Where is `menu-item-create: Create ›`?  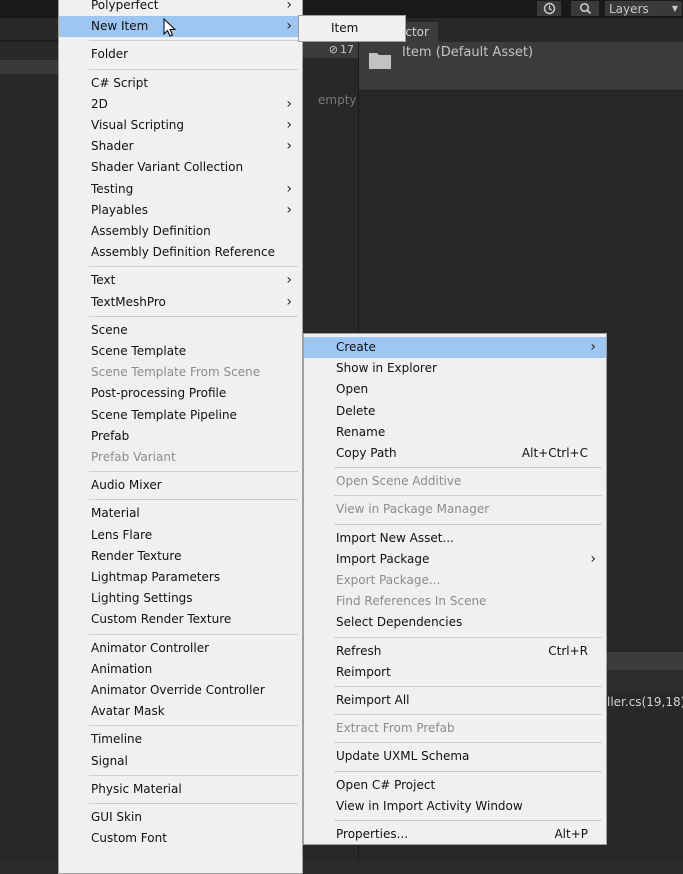
menu-item-create: Create › is located at coordinates (455, 348).